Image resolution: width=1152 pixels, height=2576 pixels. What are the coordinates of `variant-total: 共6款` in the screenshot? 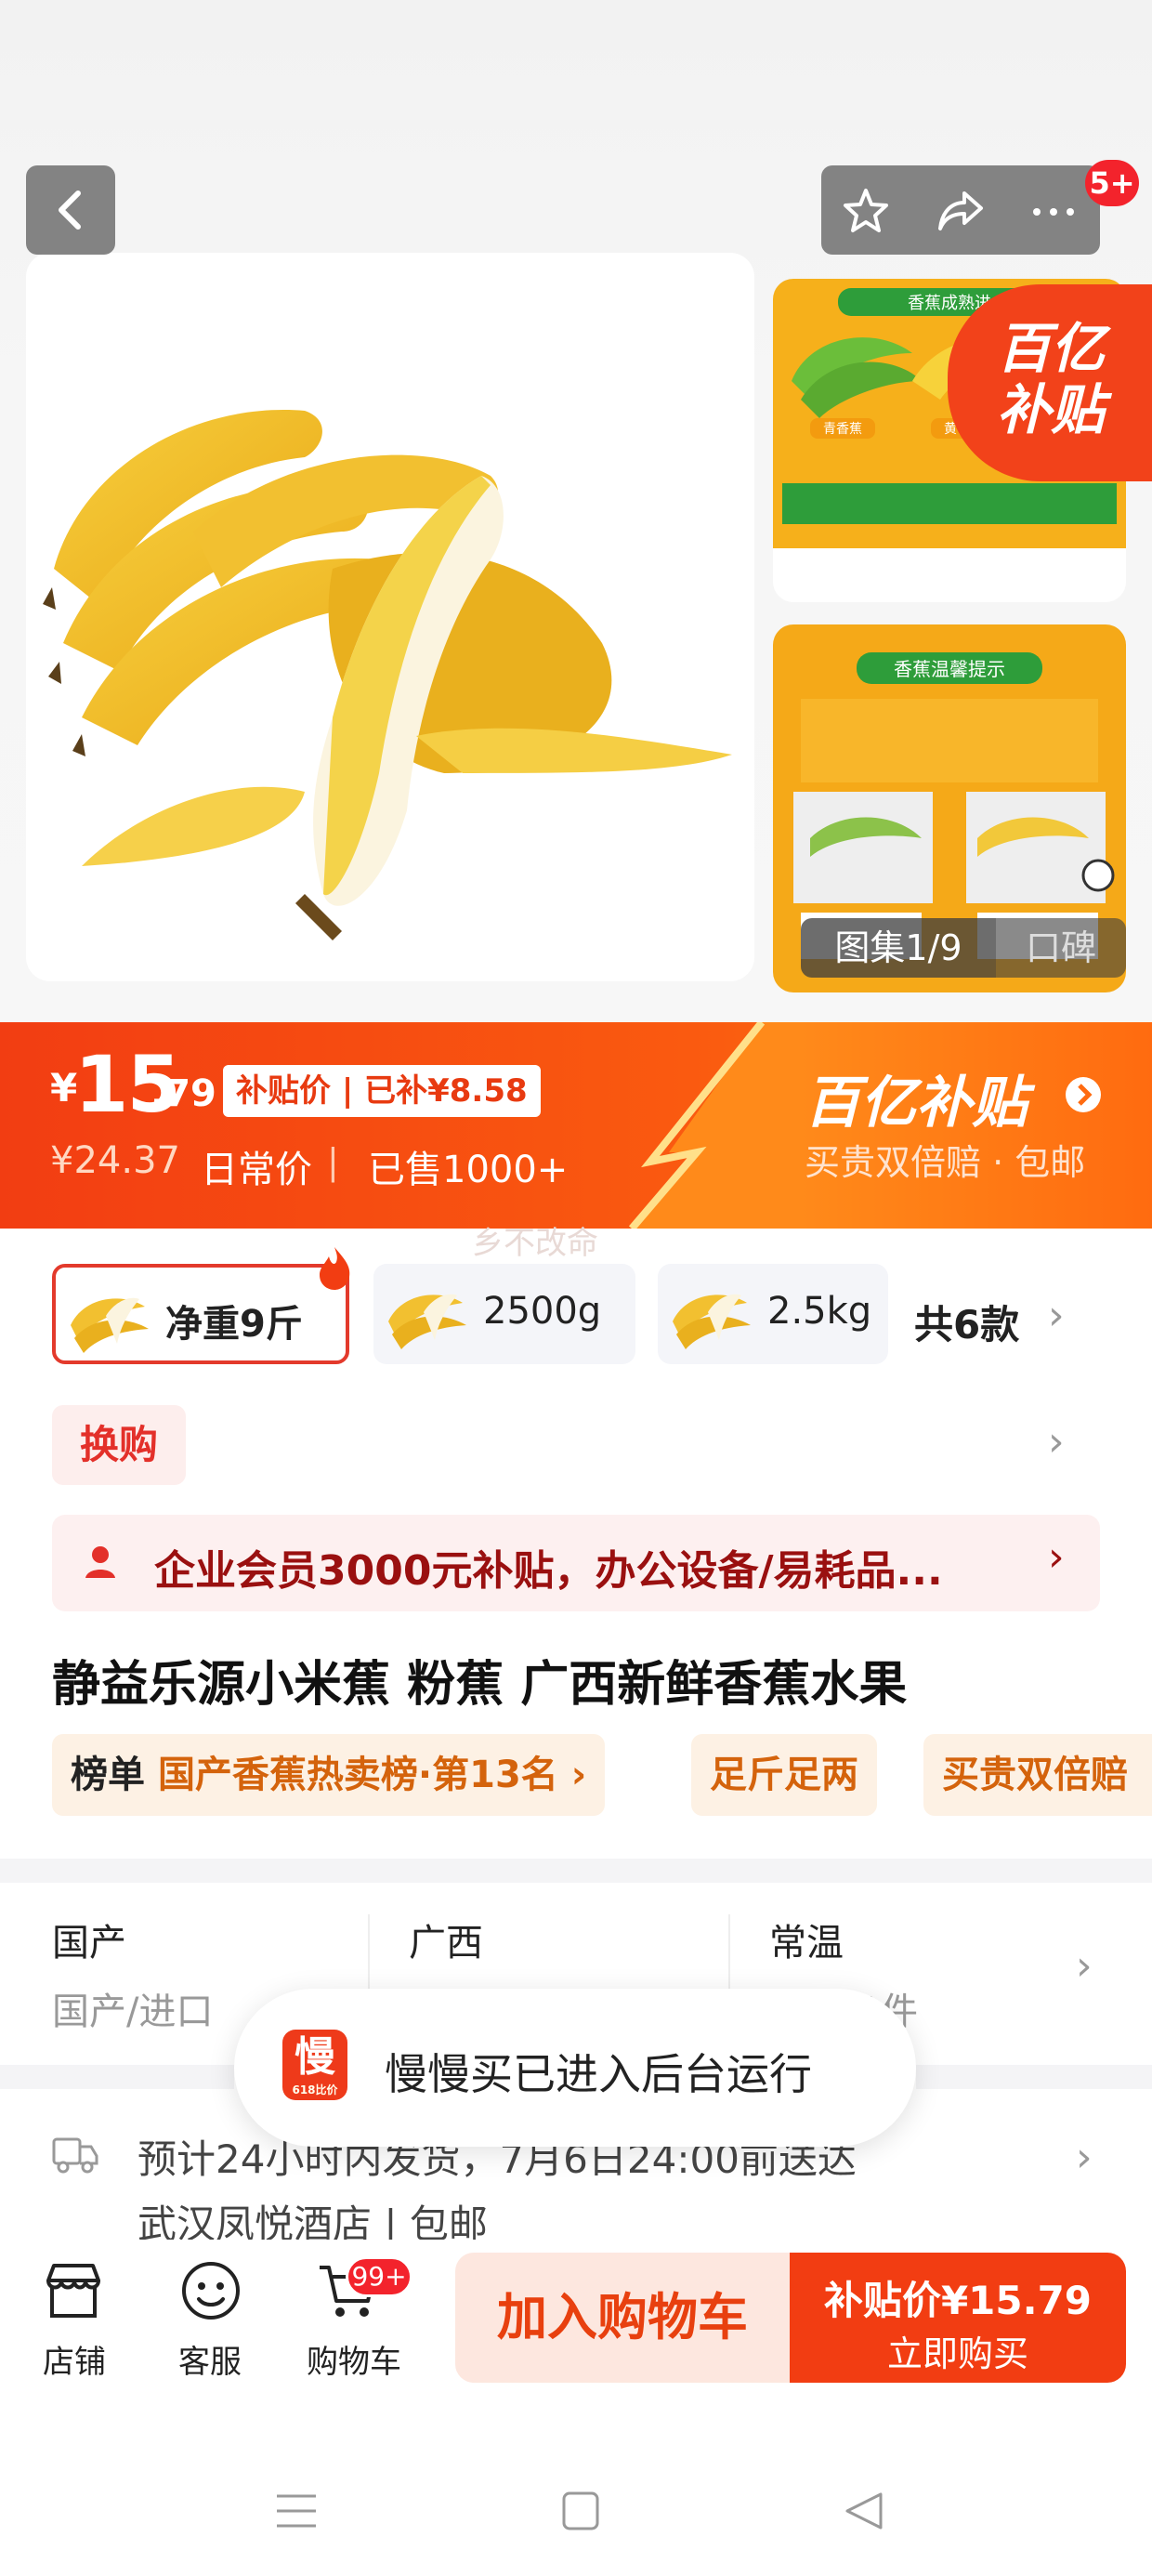 It's located at (966, 1322).